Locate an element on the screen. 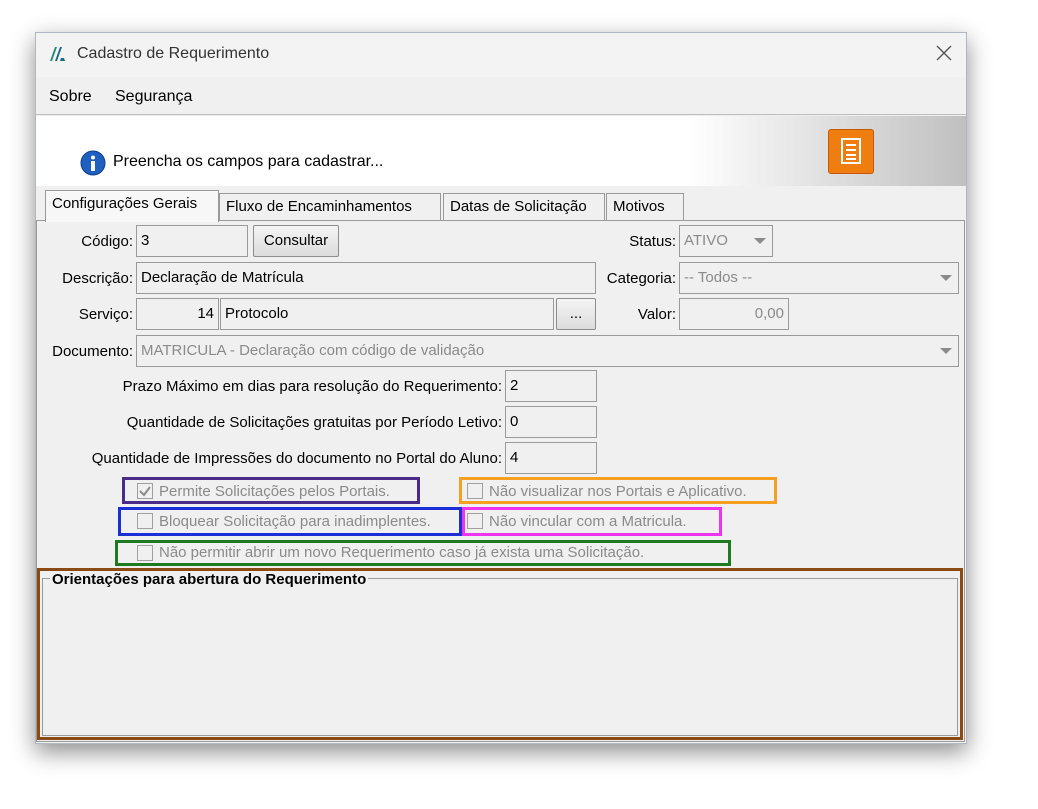  nao-permitir-checkbox is located at coordinates (145, 553).